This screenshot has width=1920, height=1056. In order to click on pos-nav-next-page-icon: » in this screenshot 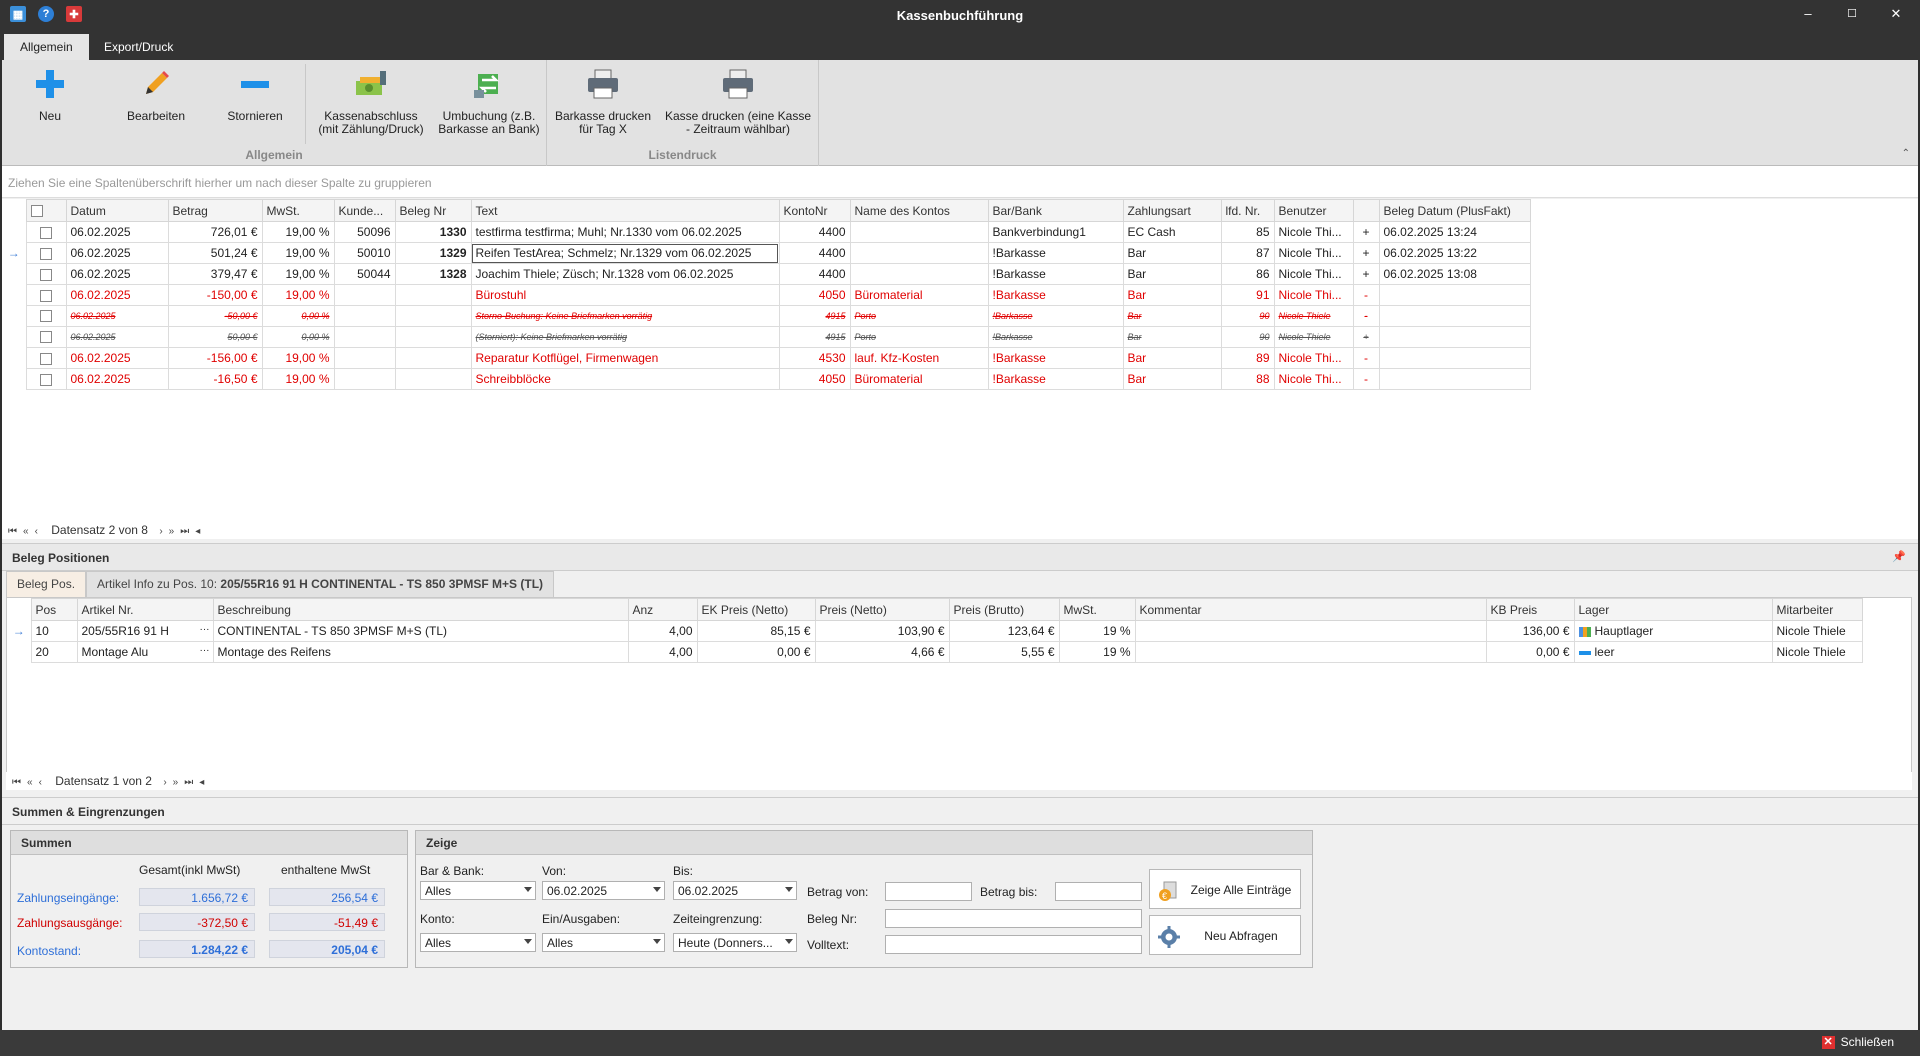, I will do `click(176, 782)`.